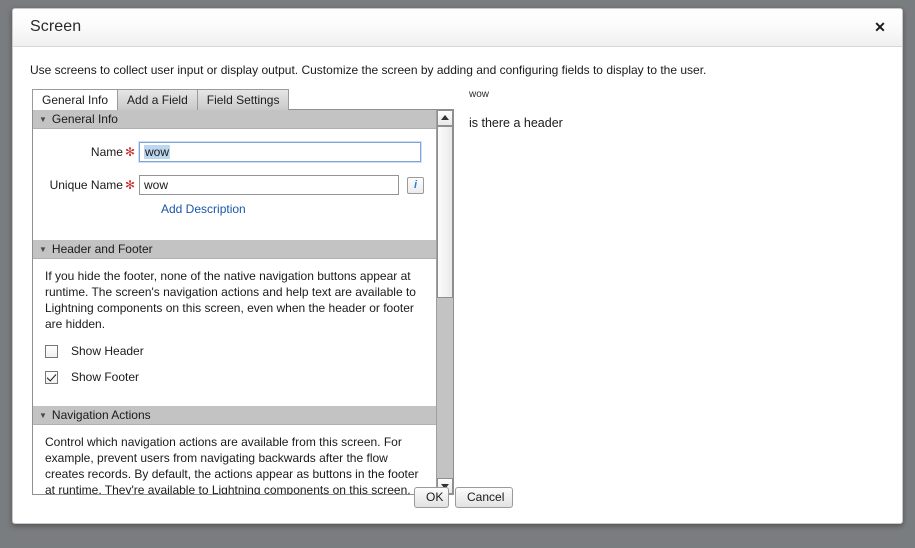 The image size is (915, 548). I want to click on section-header-navigation-actions: ▼ Navigation Actions, so click(235, 415).